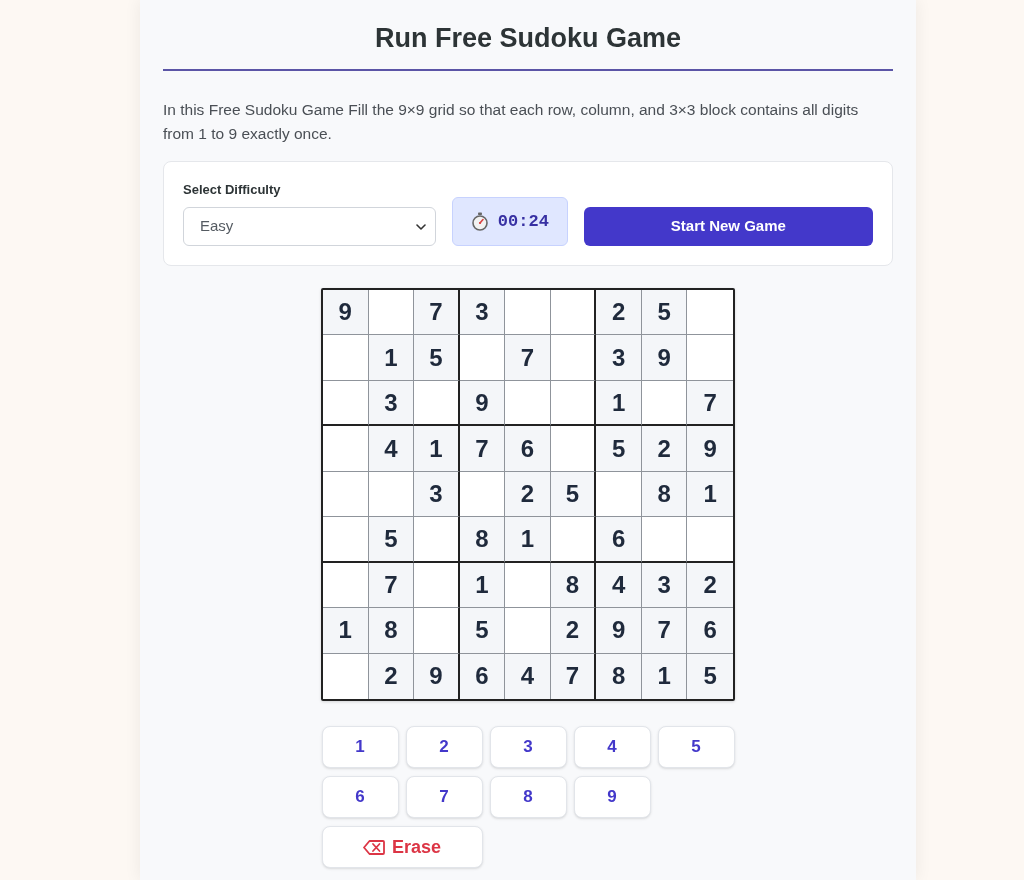  I want to click on difficulty-label: Select Difficulty, so click(232, 190).